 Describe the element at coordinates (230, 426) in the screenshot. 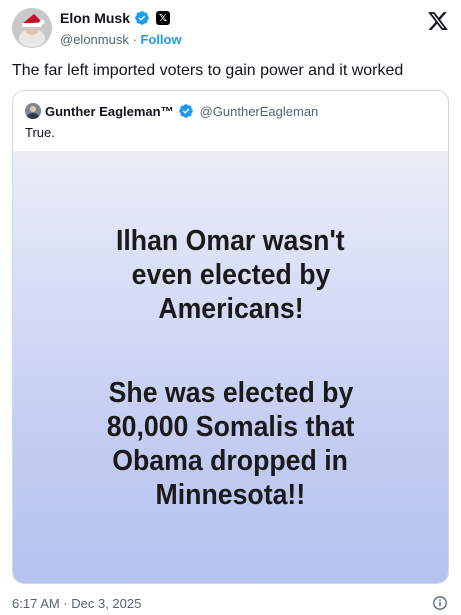

I see `image-text-line: 80,000 Somalis that` at that location.